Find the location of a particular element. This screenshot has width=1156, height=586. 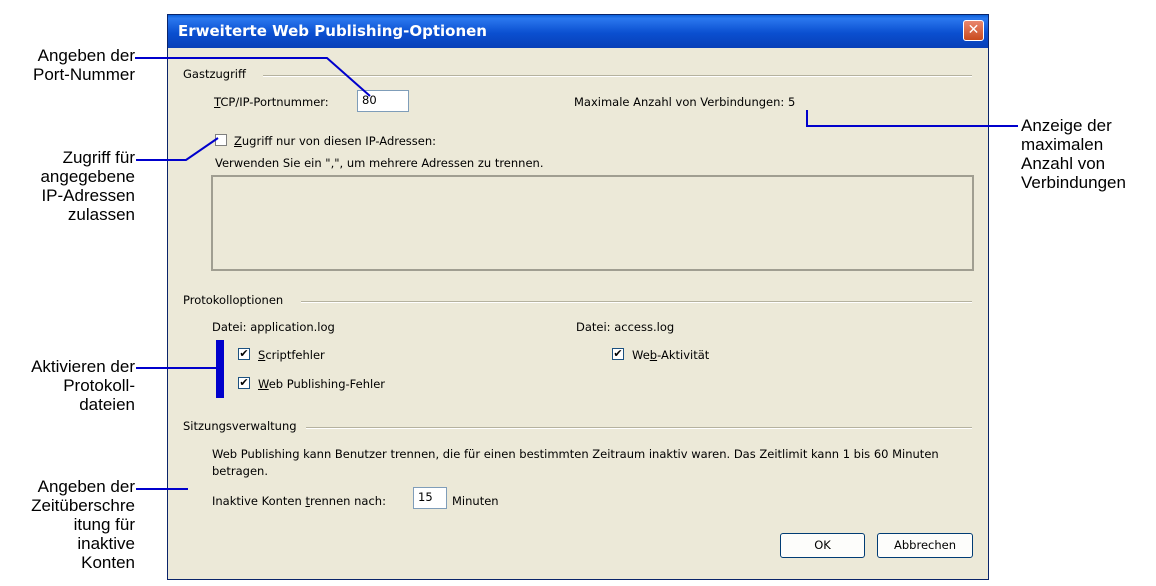

max-connections-text: Maximale Anzahl von Verbindungen: 5 is located at coordinates (685, 102).